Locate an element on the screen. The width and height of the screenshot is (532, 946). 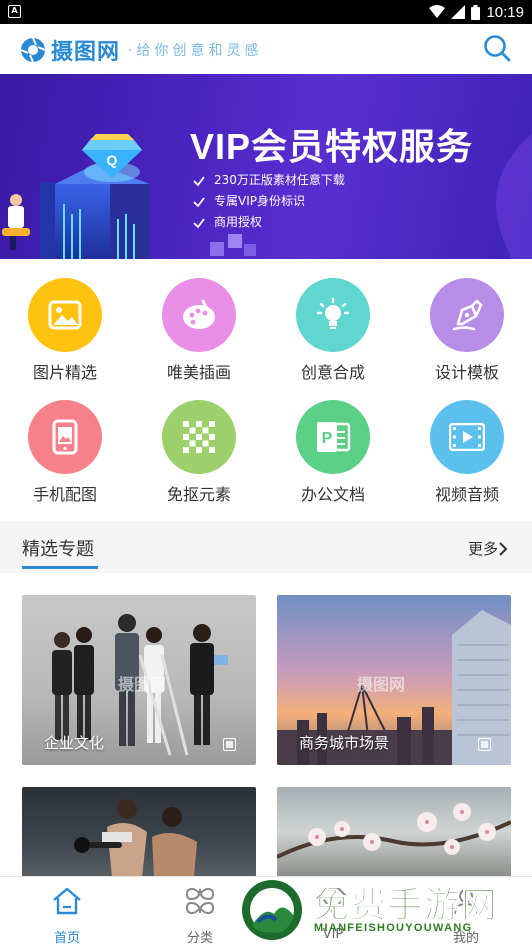
wifi-icon is located at coordinates (437, 11).